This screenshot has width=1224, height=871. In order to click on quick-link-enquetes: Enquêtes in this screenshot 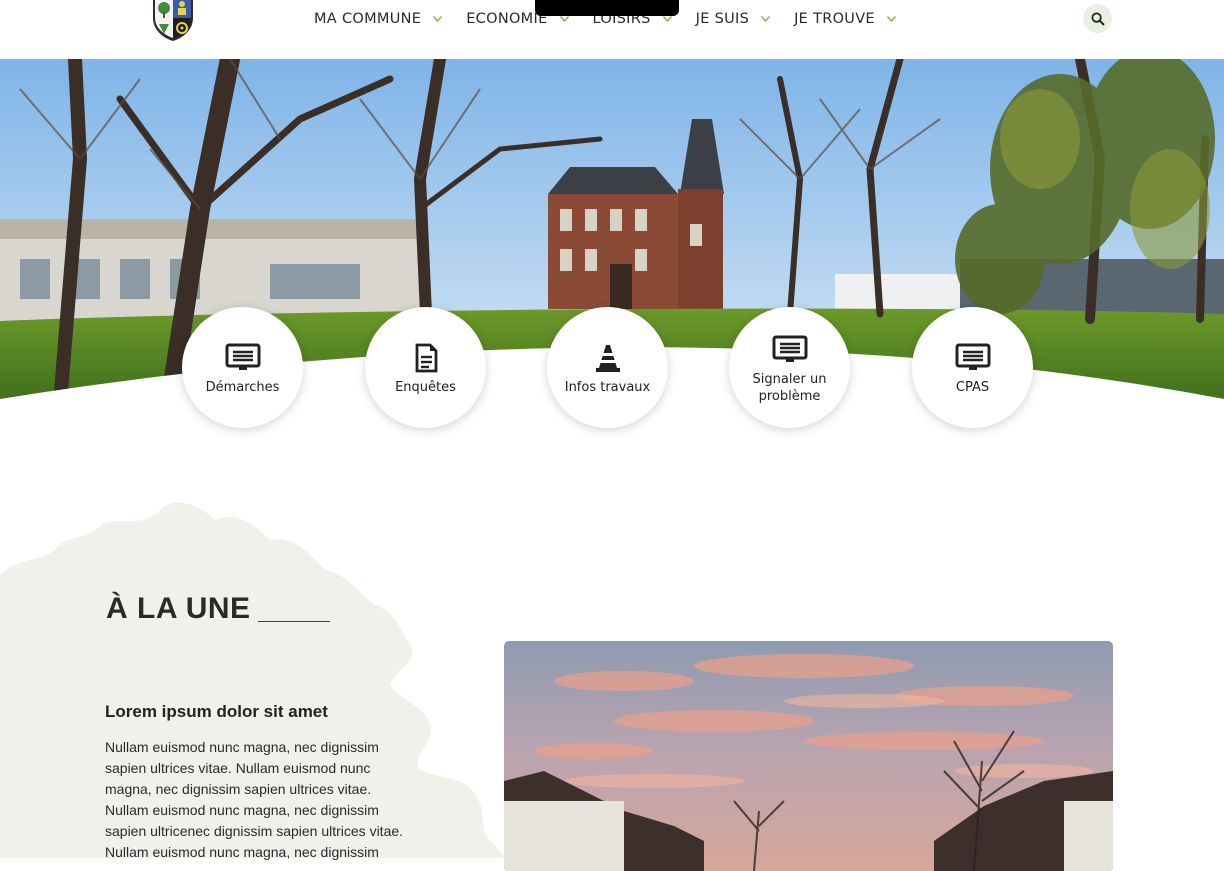, I will do `click(425, 367)`.